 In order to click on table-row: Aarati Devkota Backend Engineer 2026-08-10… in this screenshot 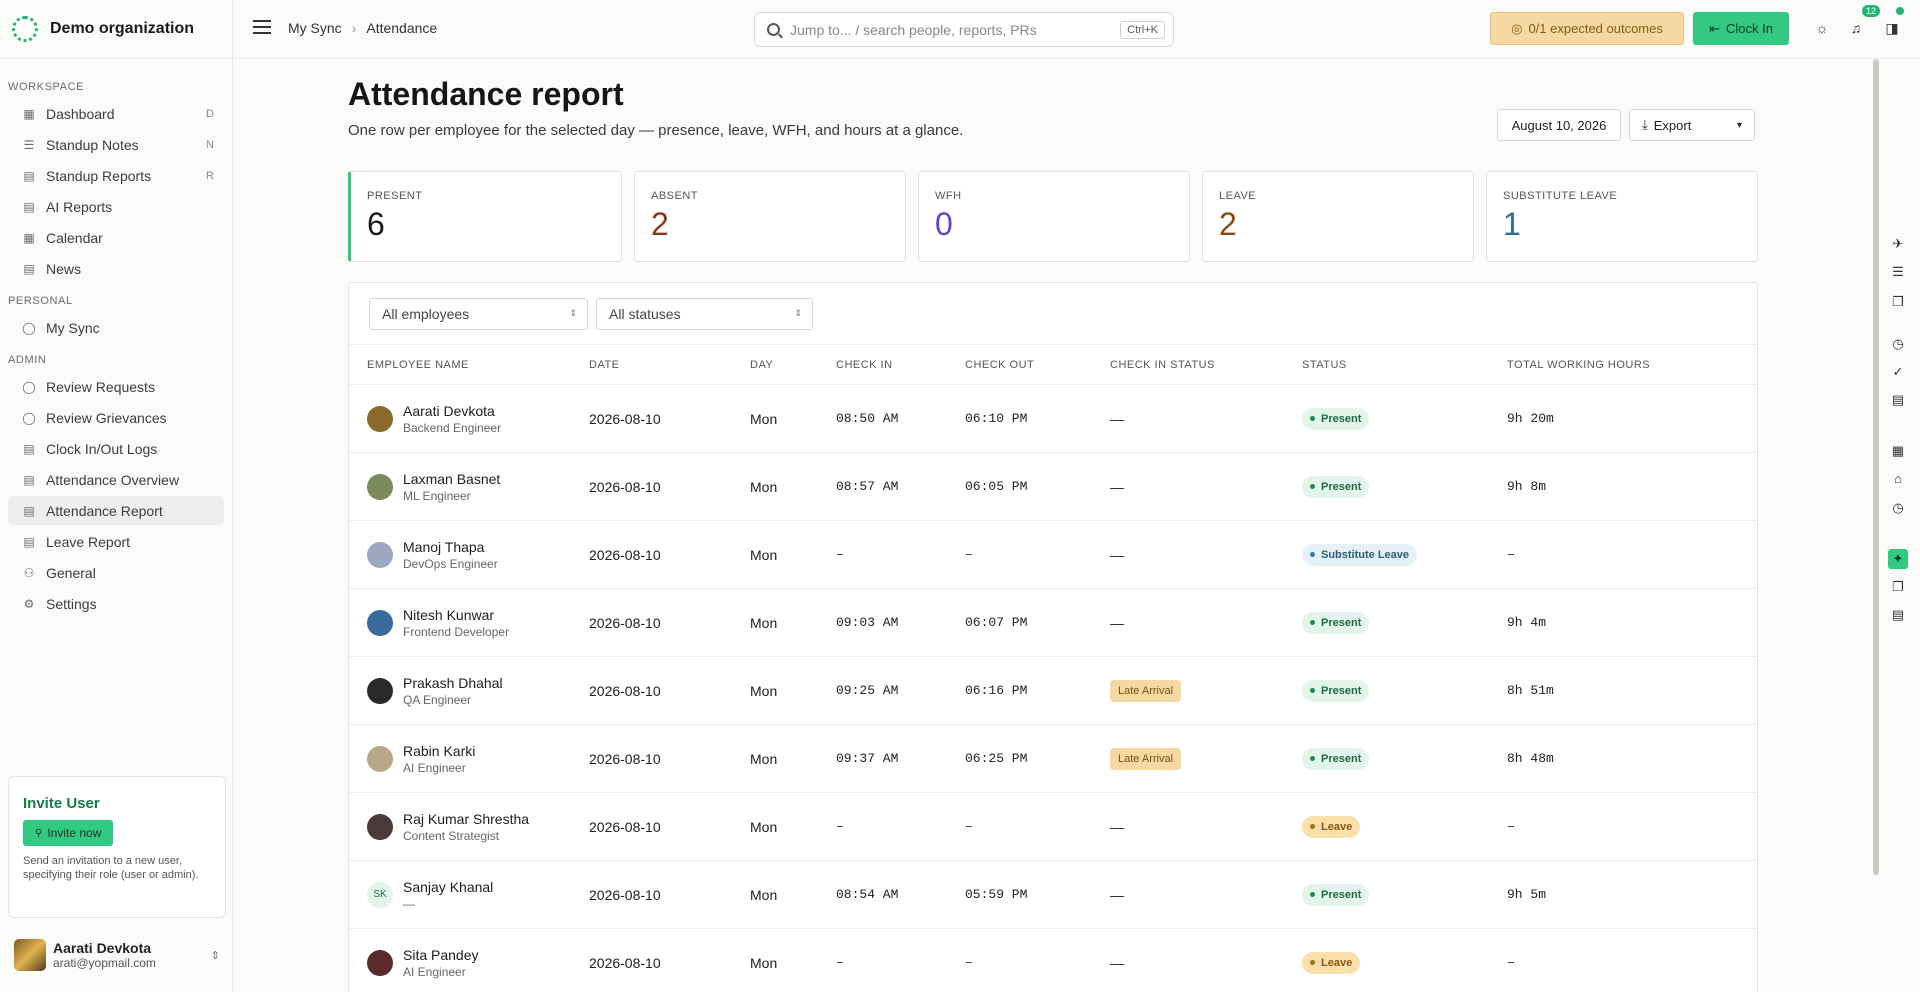, I will do `click(1053, 419)`.